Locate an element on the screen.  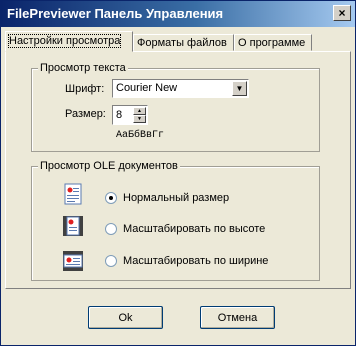
chevron-down-icon: ▼ is located at coordinates (239, 88).